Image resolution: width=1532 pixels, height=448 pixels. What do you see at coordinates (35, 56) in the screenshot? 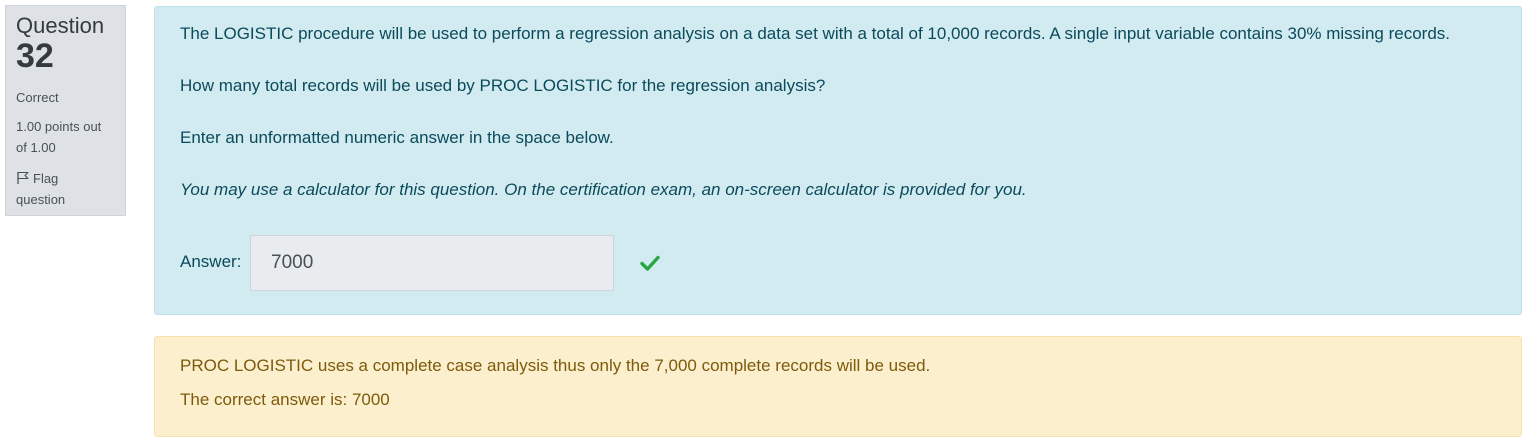
I see `question-number: 32` at bounding box center [35, 56].